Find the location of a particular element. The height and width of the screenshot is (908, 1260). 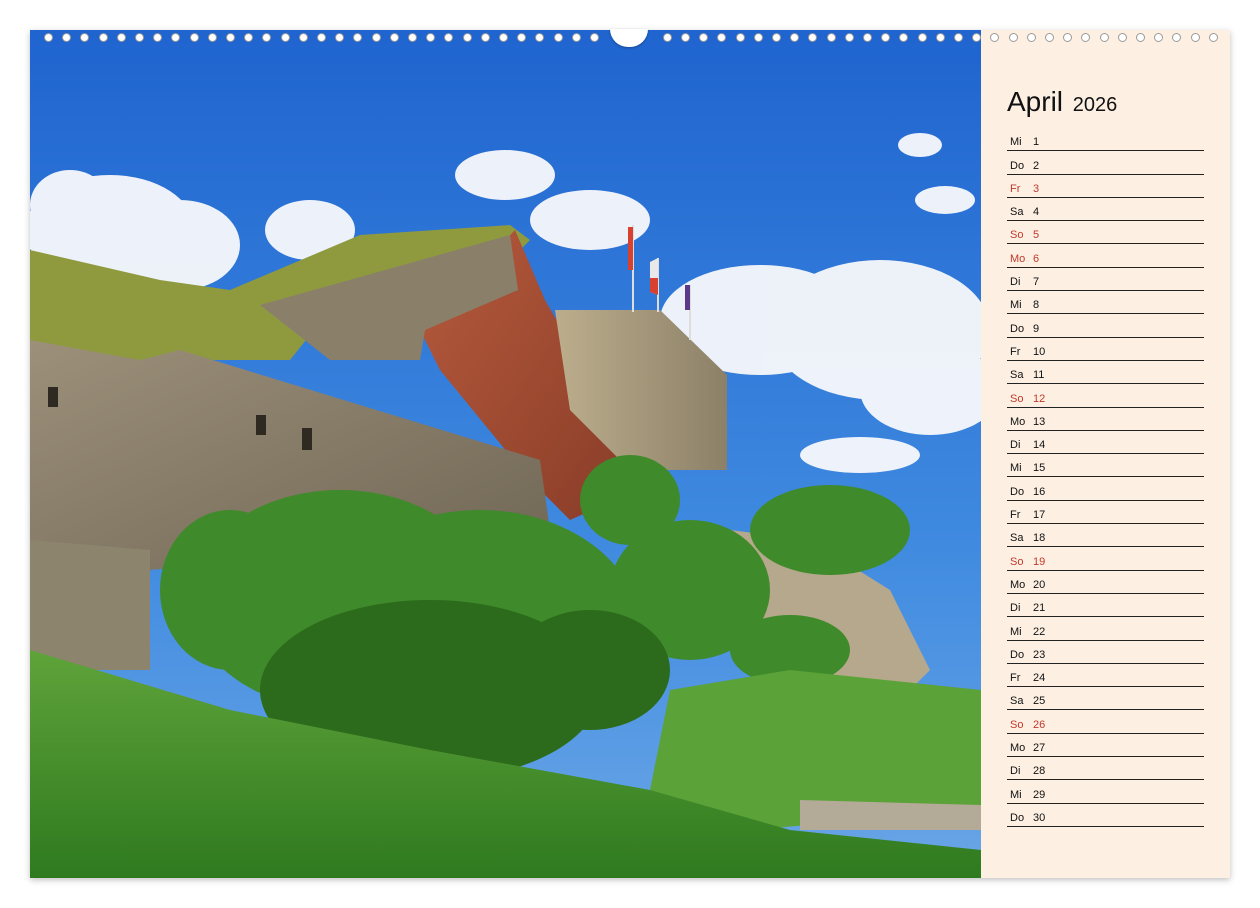

day-number: 14 is located at coordinates (1039, 445).